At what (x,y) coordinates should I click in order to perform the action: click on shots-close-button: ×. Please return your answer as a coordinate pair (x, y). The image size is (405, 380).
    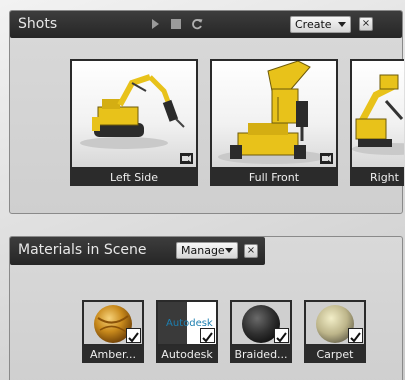
    Looking at the image, I should click on (366, 24).